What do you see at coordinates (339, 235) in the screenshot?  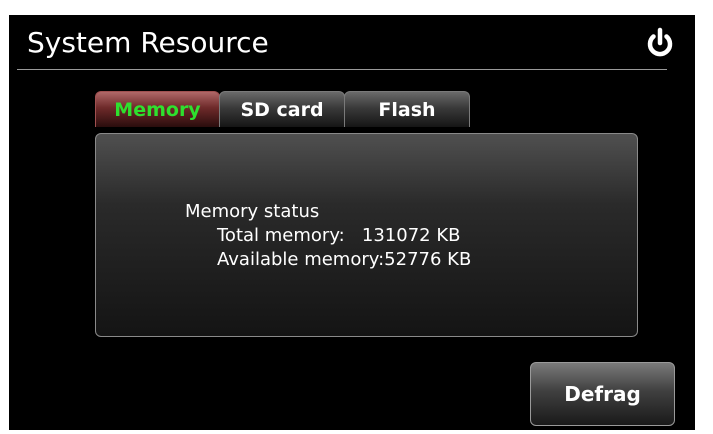 I see `total-memory-line: Total memory: 131072 KB` at bounding box center [339, 235].